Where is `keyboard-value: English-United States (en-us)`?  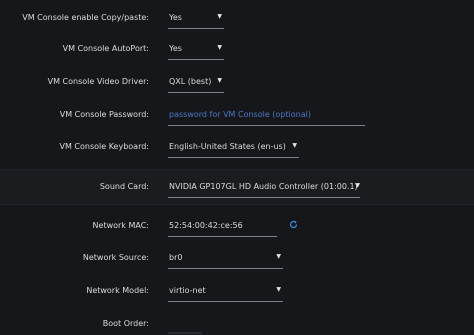
keyboard-value: English-United States (en-us) is located at coordinates (227, 146).